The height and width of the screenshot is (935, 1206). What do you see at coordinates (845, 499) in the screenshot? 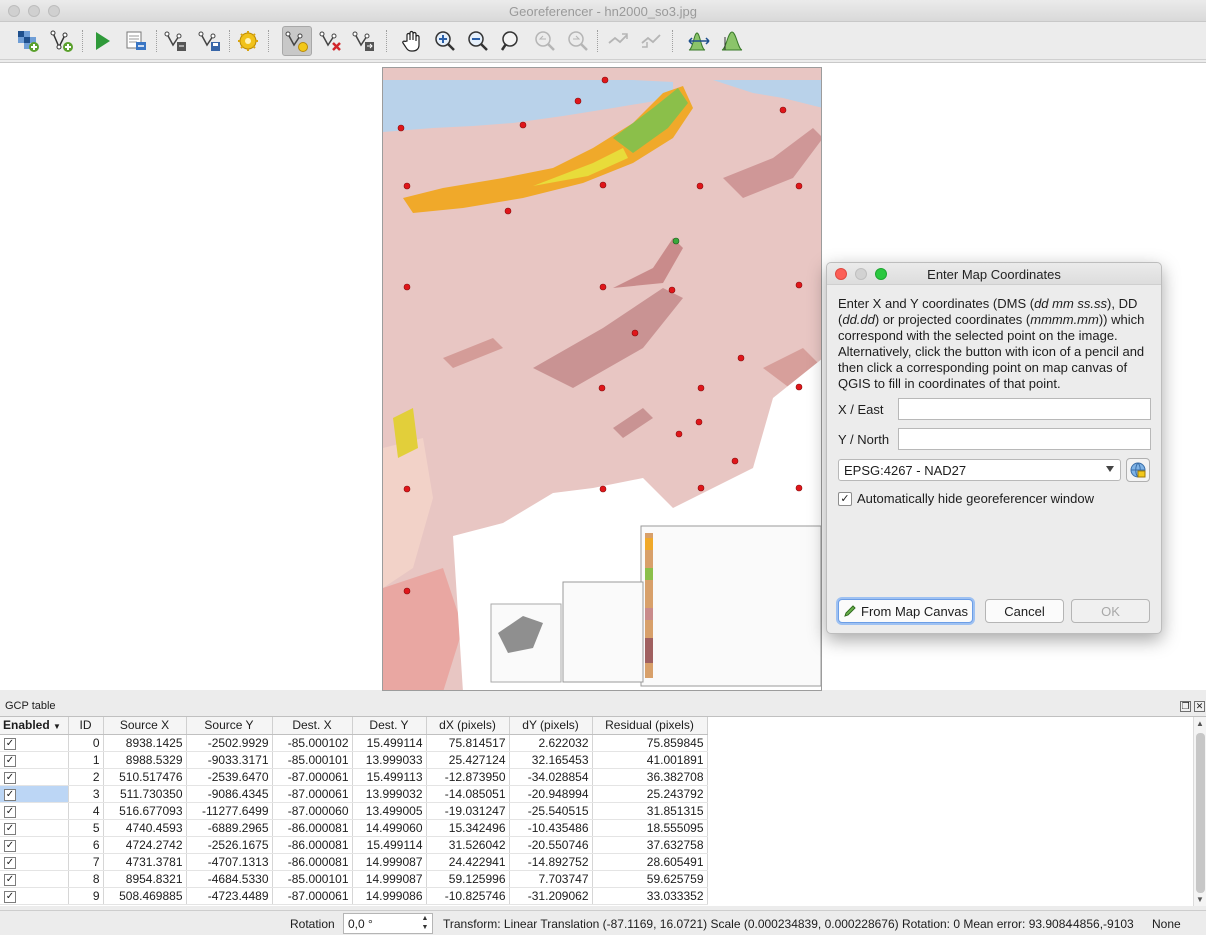
I see `auto-hide-checkbox: ✓` at bounding box center [845, 499].